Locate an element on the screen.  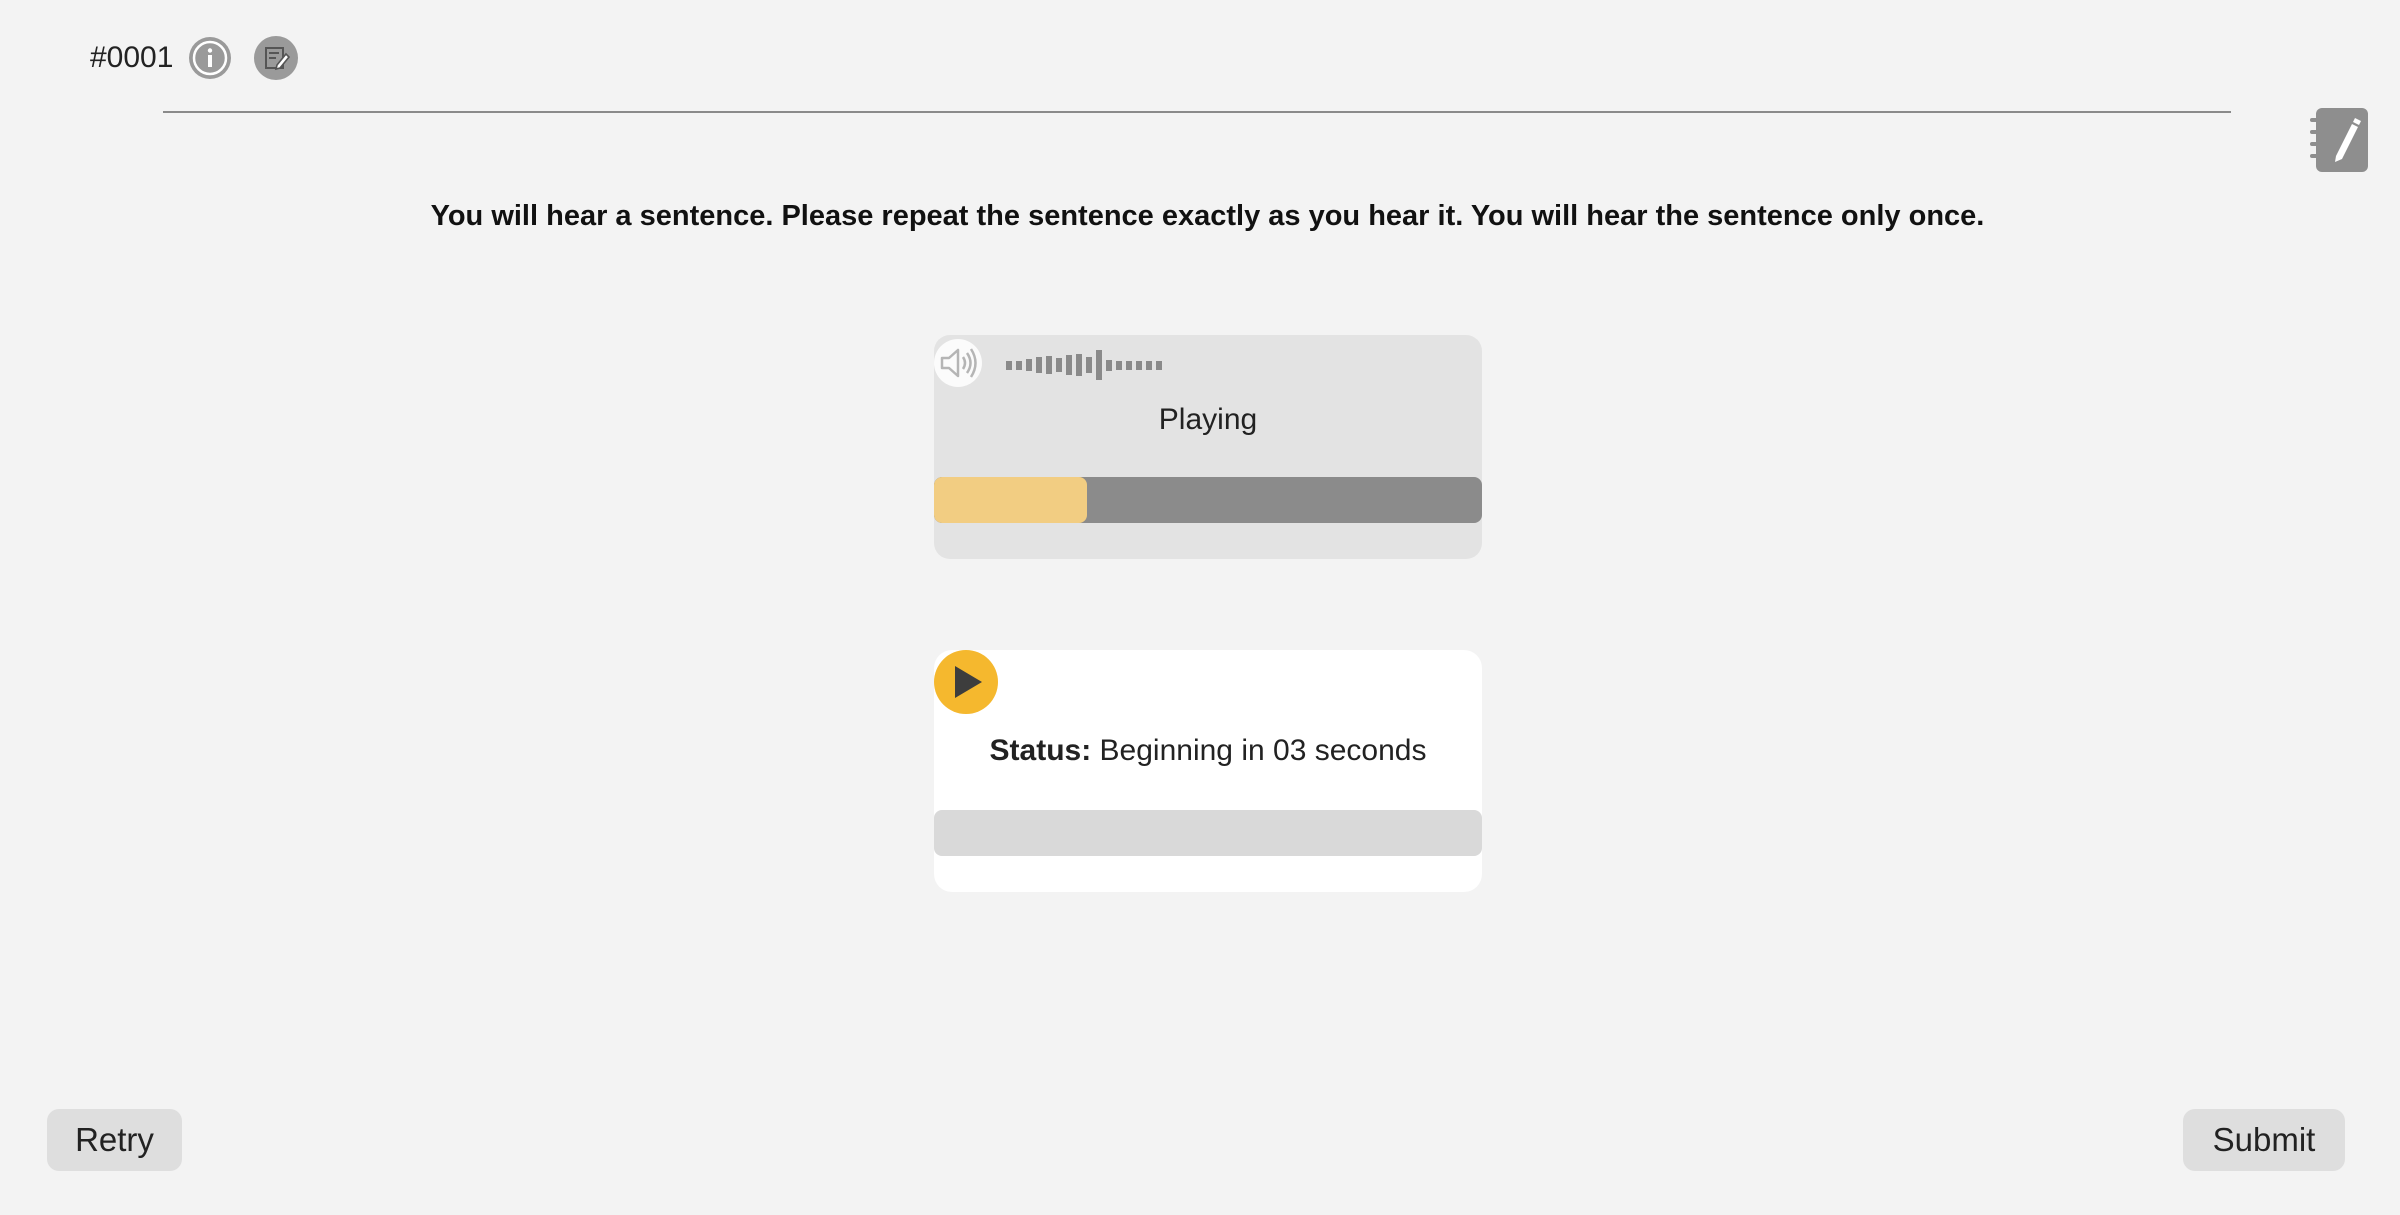
audio-progress-bar is located at coordinates (1208, 500).